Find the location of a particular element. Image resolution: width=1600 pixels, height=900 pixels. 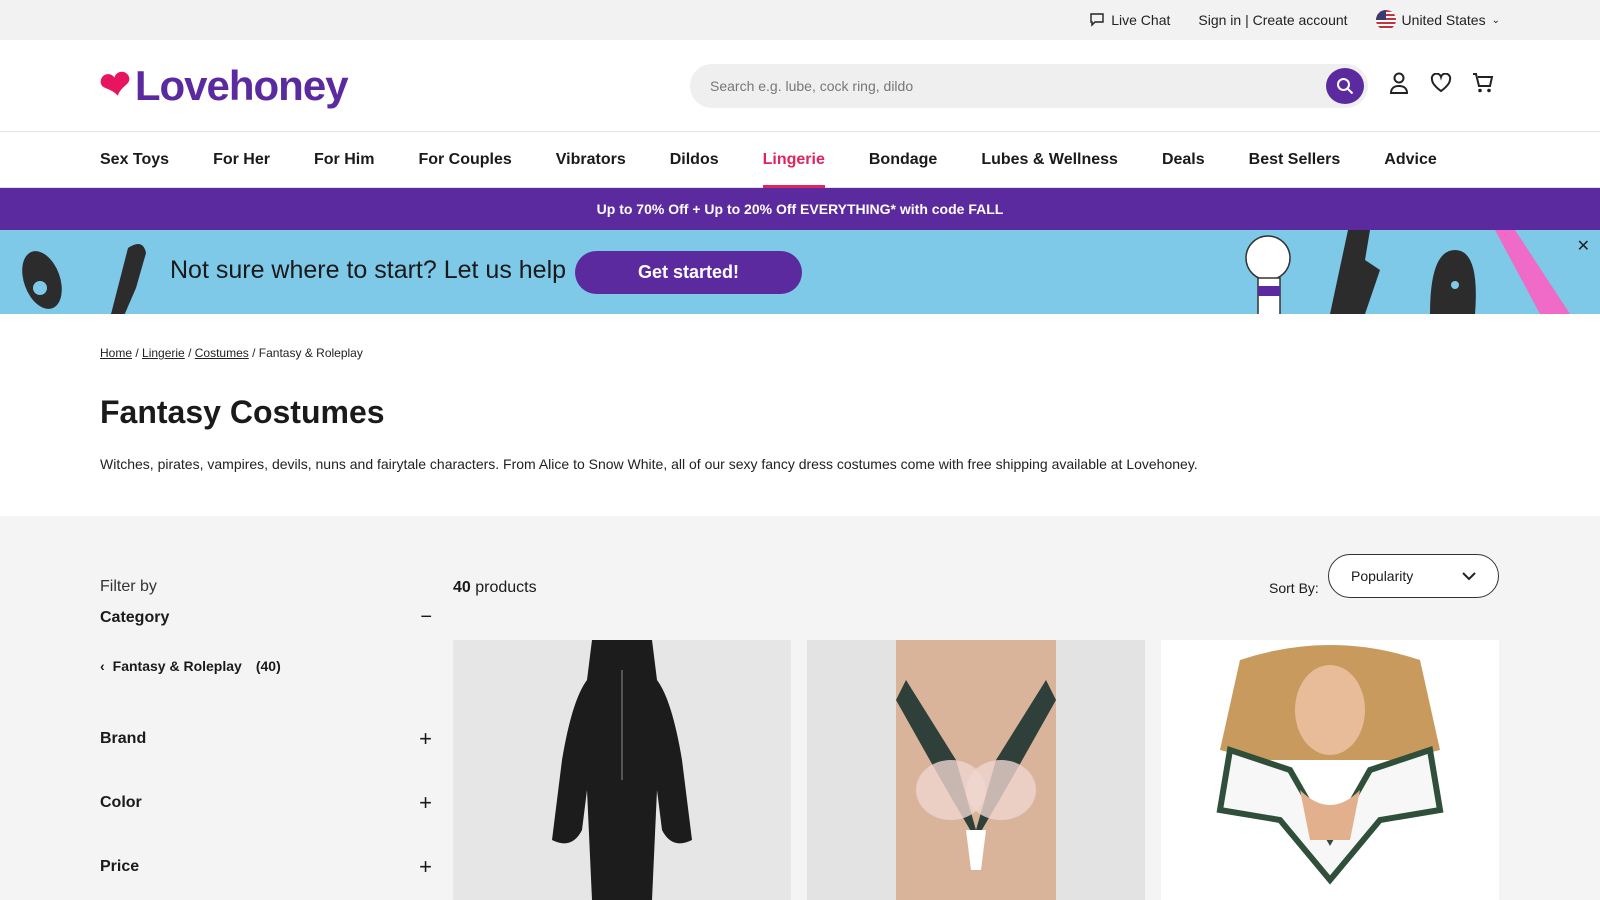

sort-value: Popularity is located at coordinates (1382, 576).